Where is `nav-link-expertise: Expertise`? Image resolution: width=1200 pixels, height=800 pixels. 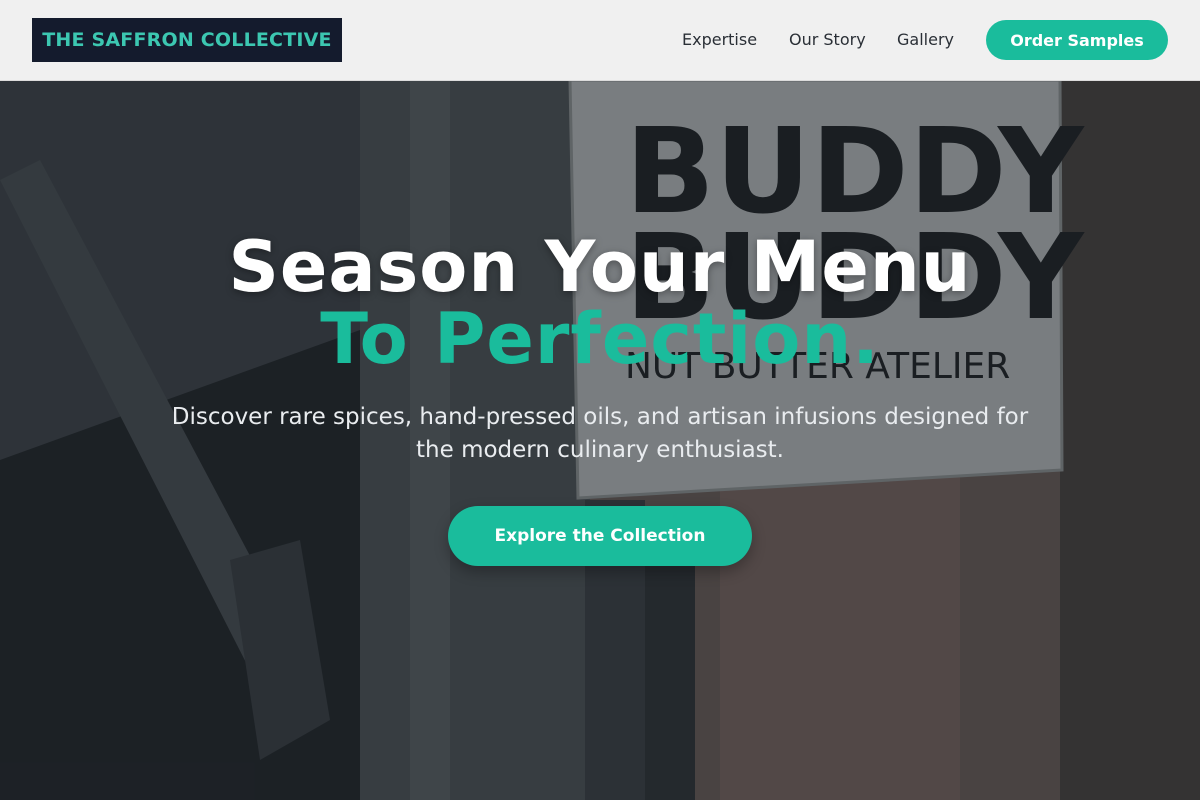 nav-link-expertise: Expertise is located at coordinates (719, 39).